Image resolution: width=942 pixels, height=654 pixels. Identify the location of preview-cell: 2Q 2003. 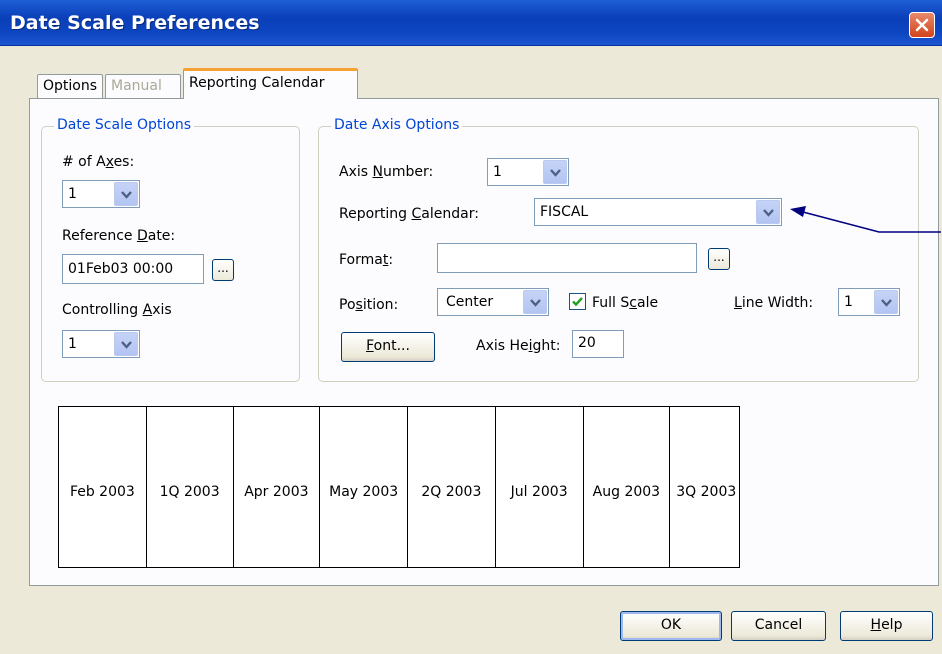
(452, 487).